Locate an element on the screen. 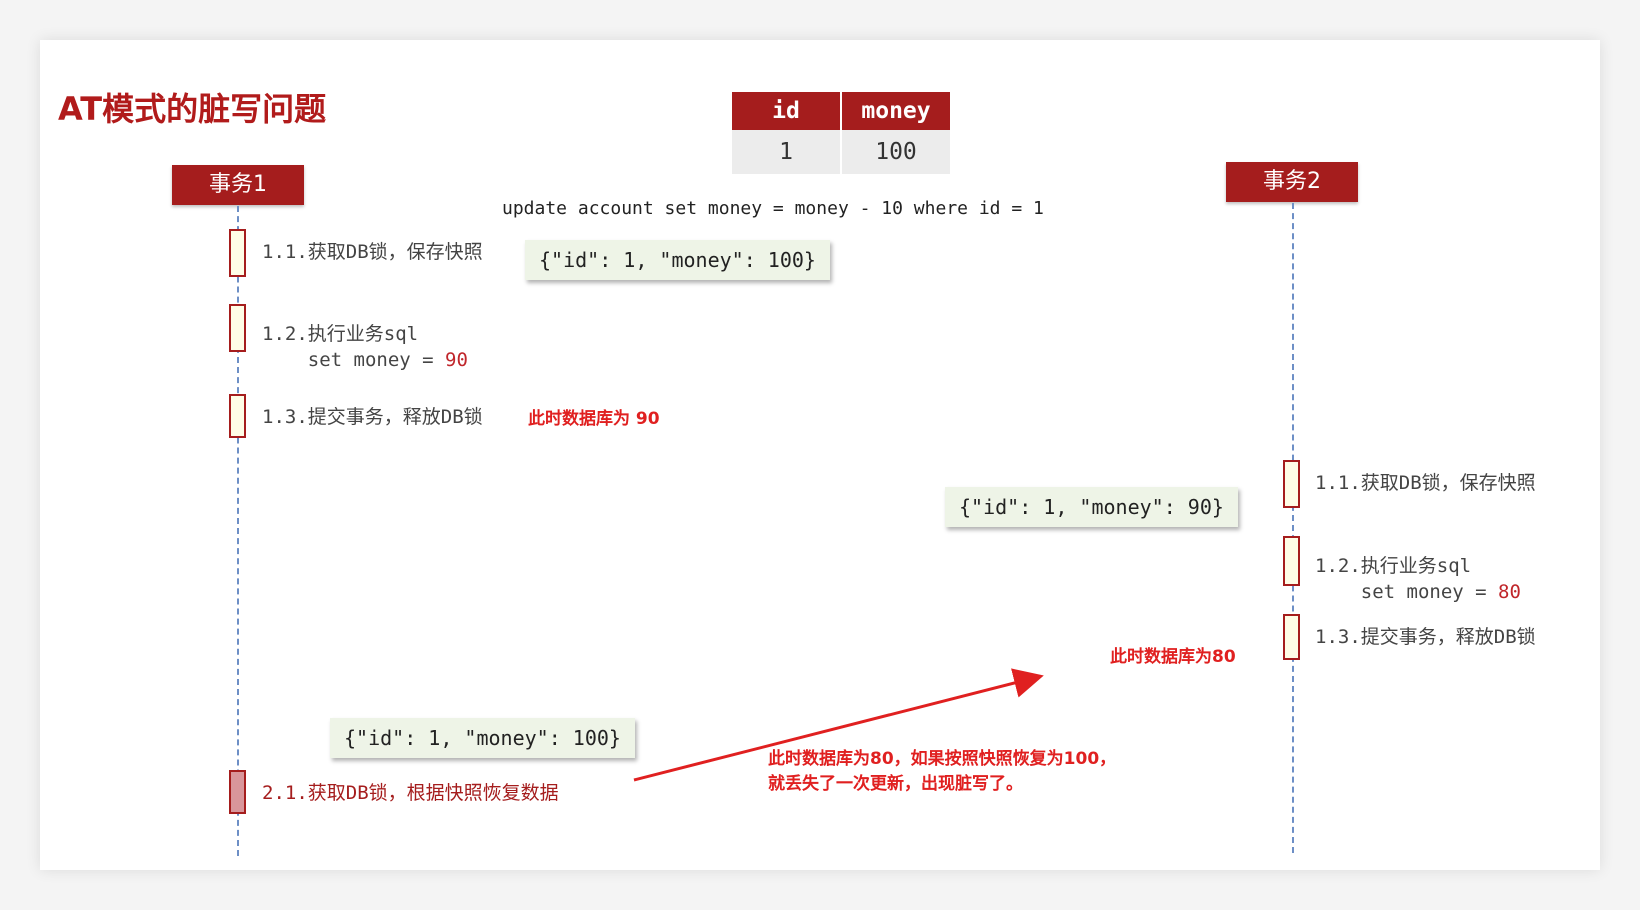  dirty-write-note: 此时数据库为80，如果按照快照恢复为100， 就丢失了一次更新，出现脏写了。 is located at coordinates (942, 772).